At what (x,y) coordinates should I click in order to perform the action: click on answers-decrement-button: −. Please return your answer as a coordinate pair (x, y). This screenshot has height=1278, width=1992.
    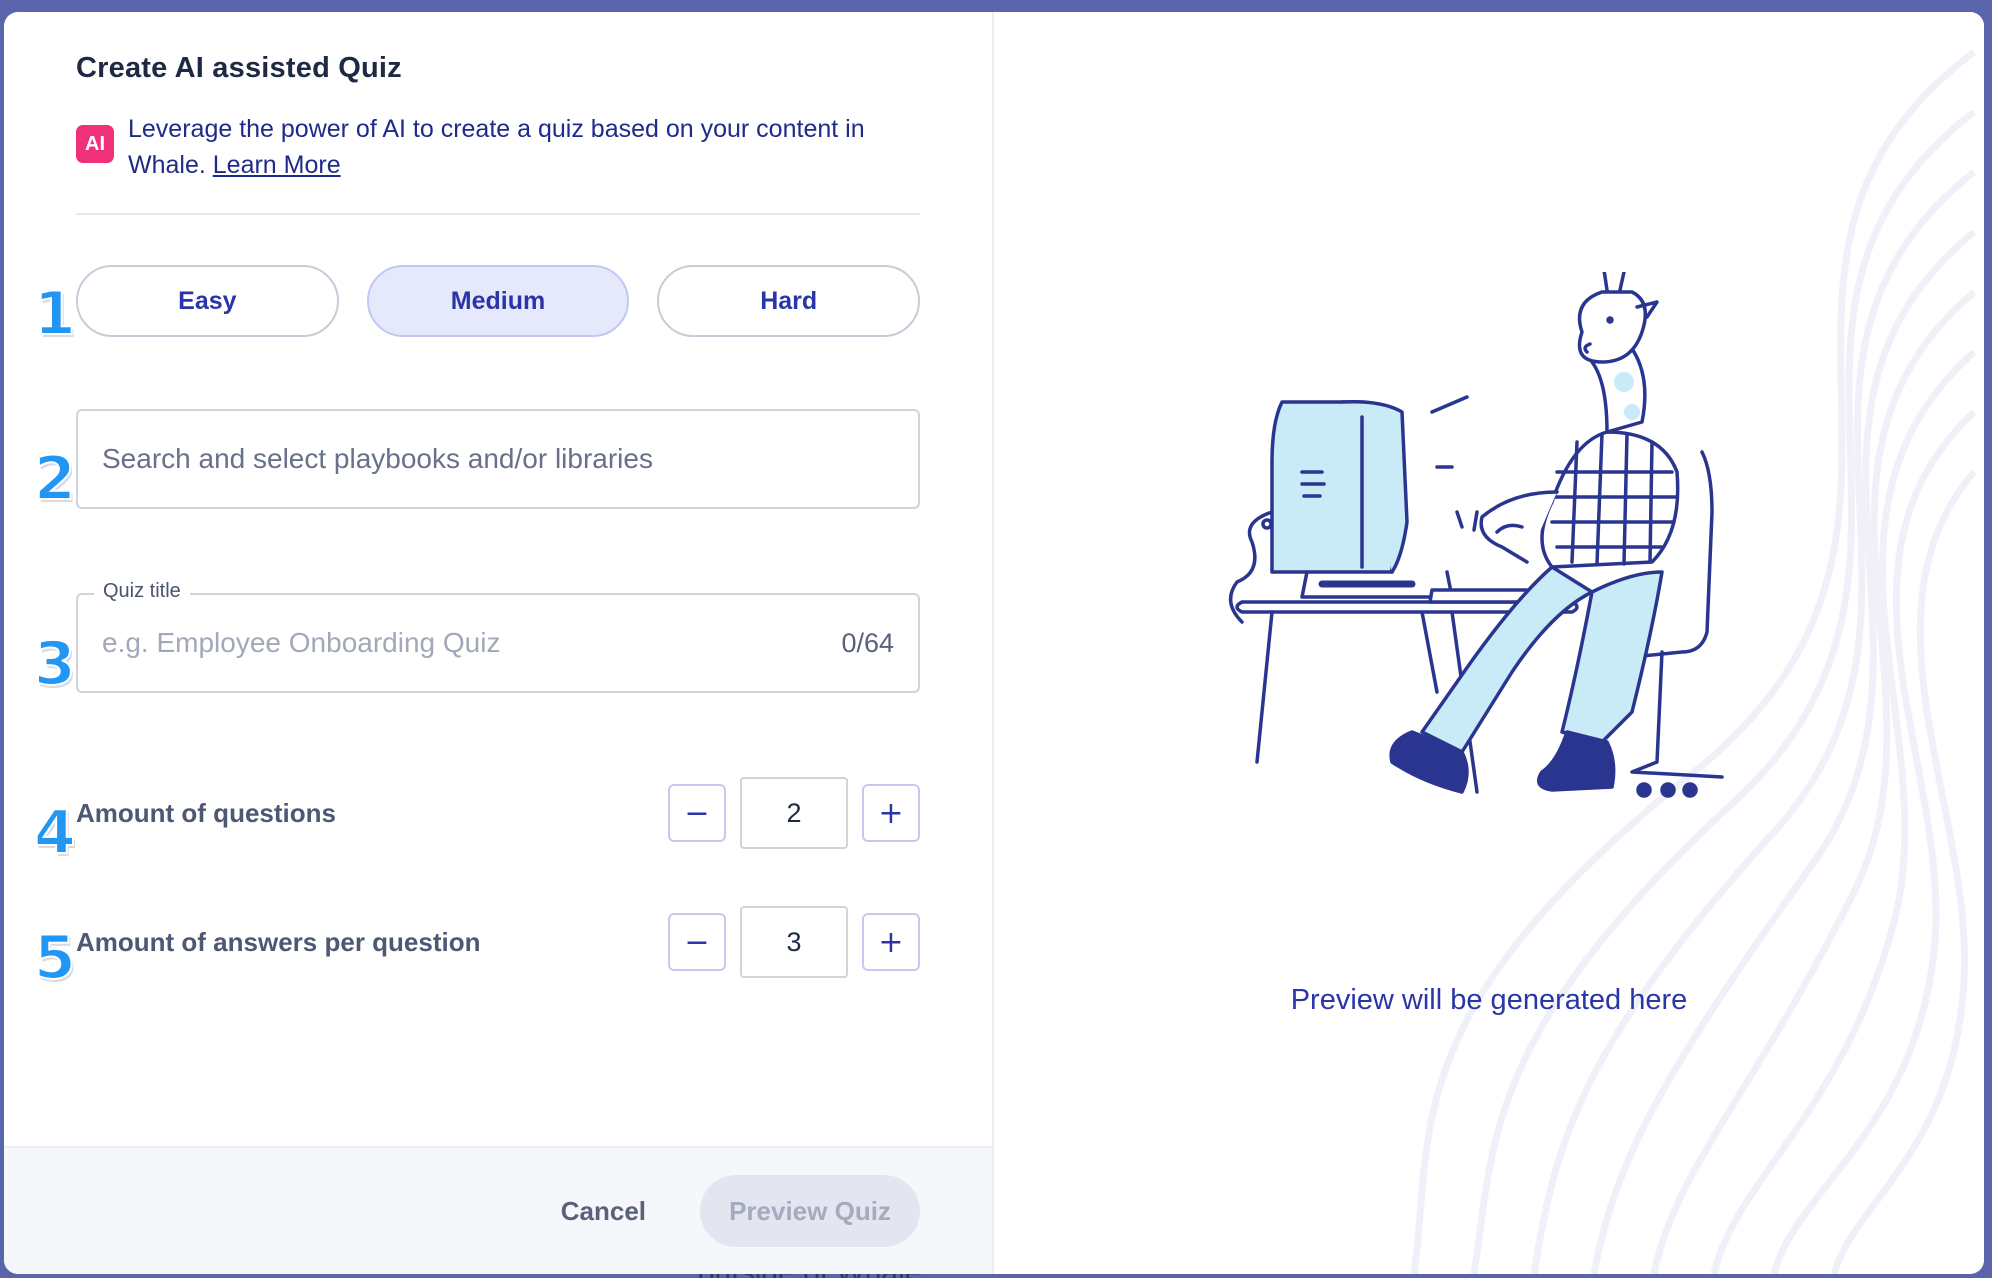
    Looking at the image, I should click on (697, 942).